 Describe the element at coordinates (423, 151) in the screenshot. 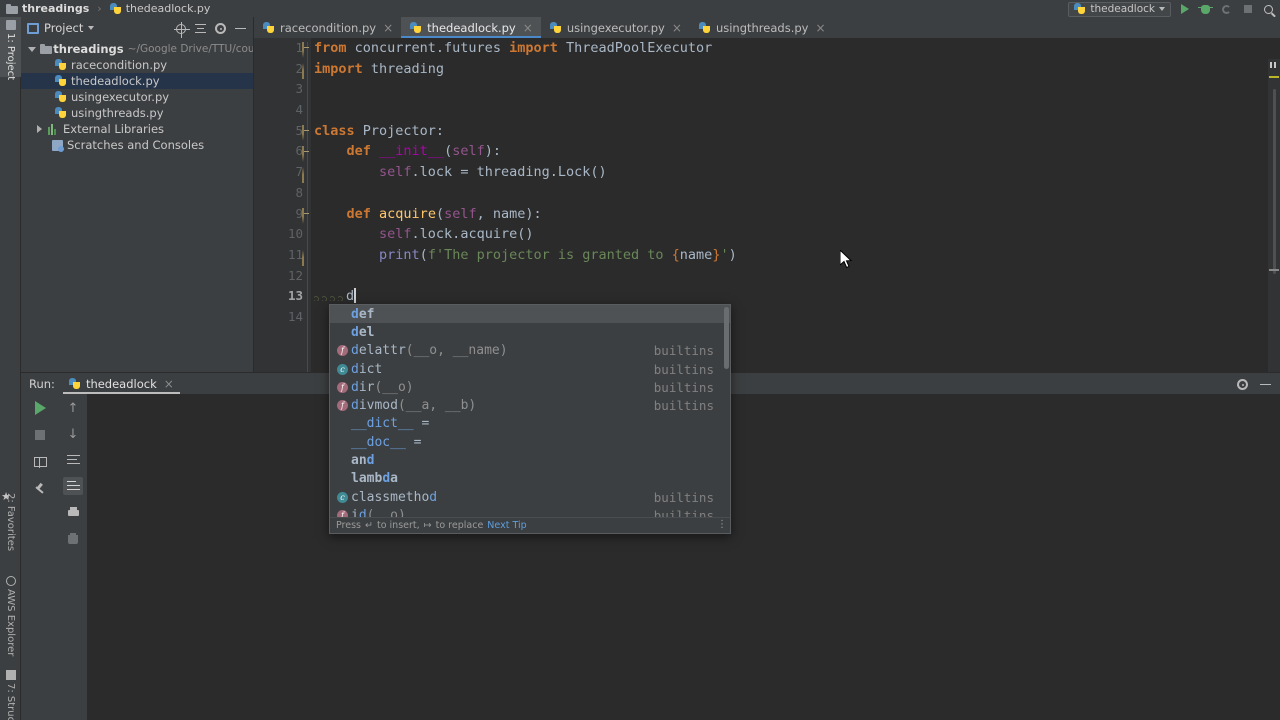

I see `code-line-6: def __init__(self):` at that location.